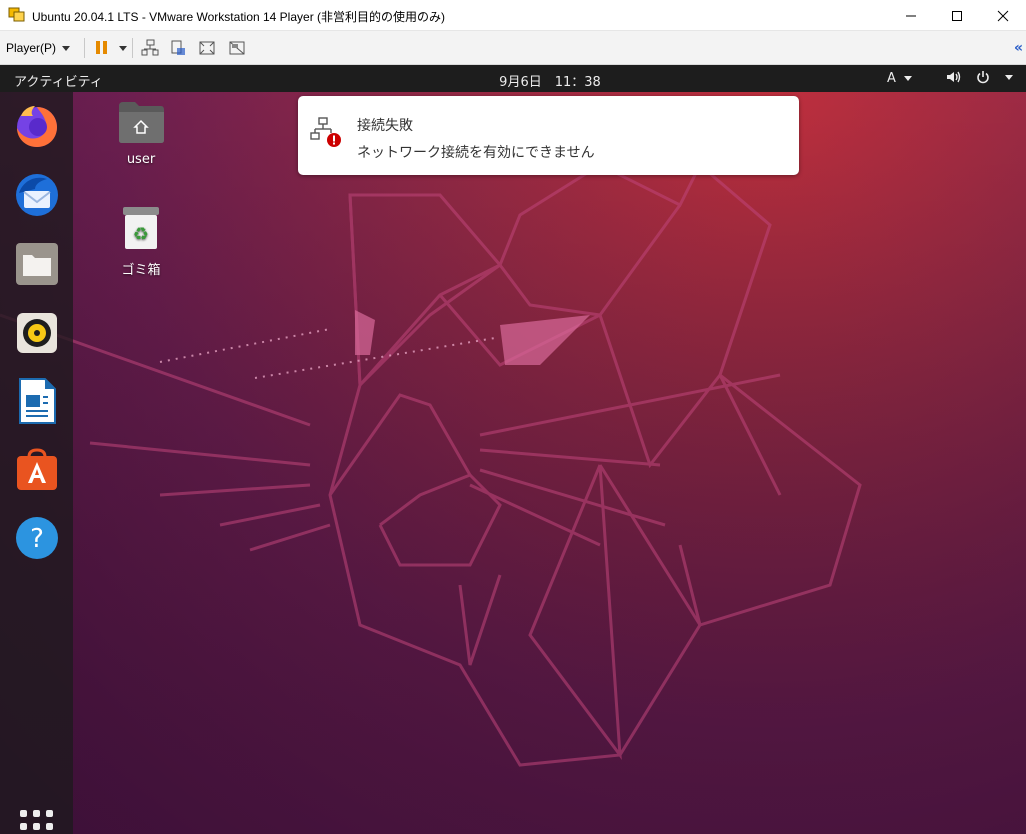 Image resolution: width=1026 pixels, height=834 pixels. I want to click on files-icon, so click(37, 264).